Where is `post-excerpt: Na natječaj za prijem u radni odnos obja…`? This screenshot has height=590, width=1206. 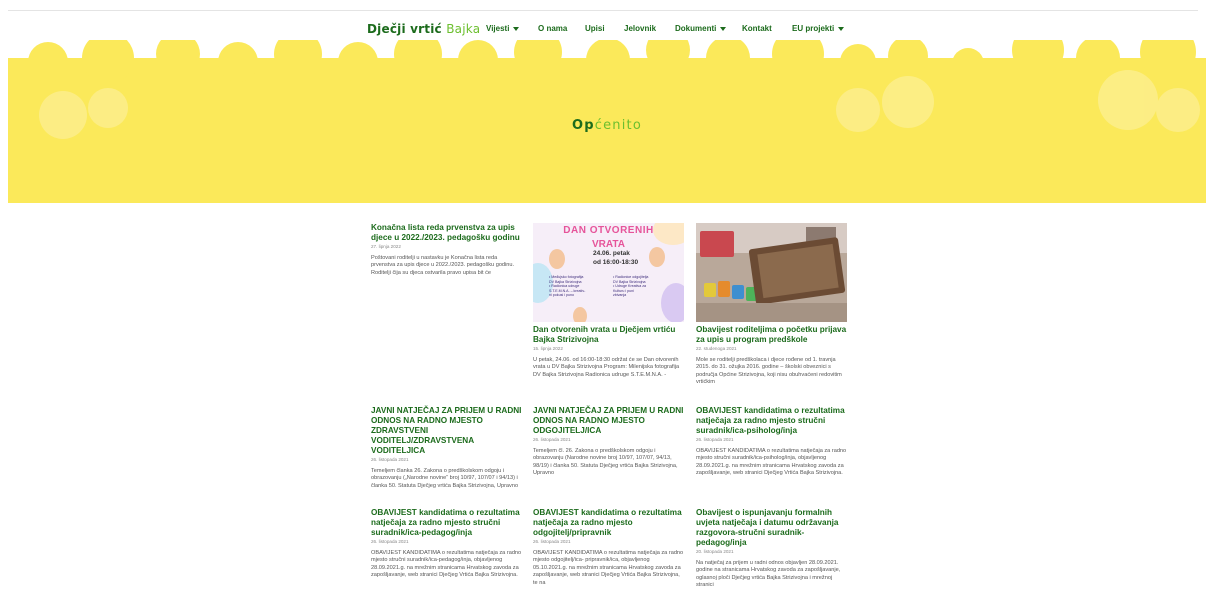
post-excerpt: Na natječaj za prijem u radni odnos obja… is located at coordinates (768, 574).